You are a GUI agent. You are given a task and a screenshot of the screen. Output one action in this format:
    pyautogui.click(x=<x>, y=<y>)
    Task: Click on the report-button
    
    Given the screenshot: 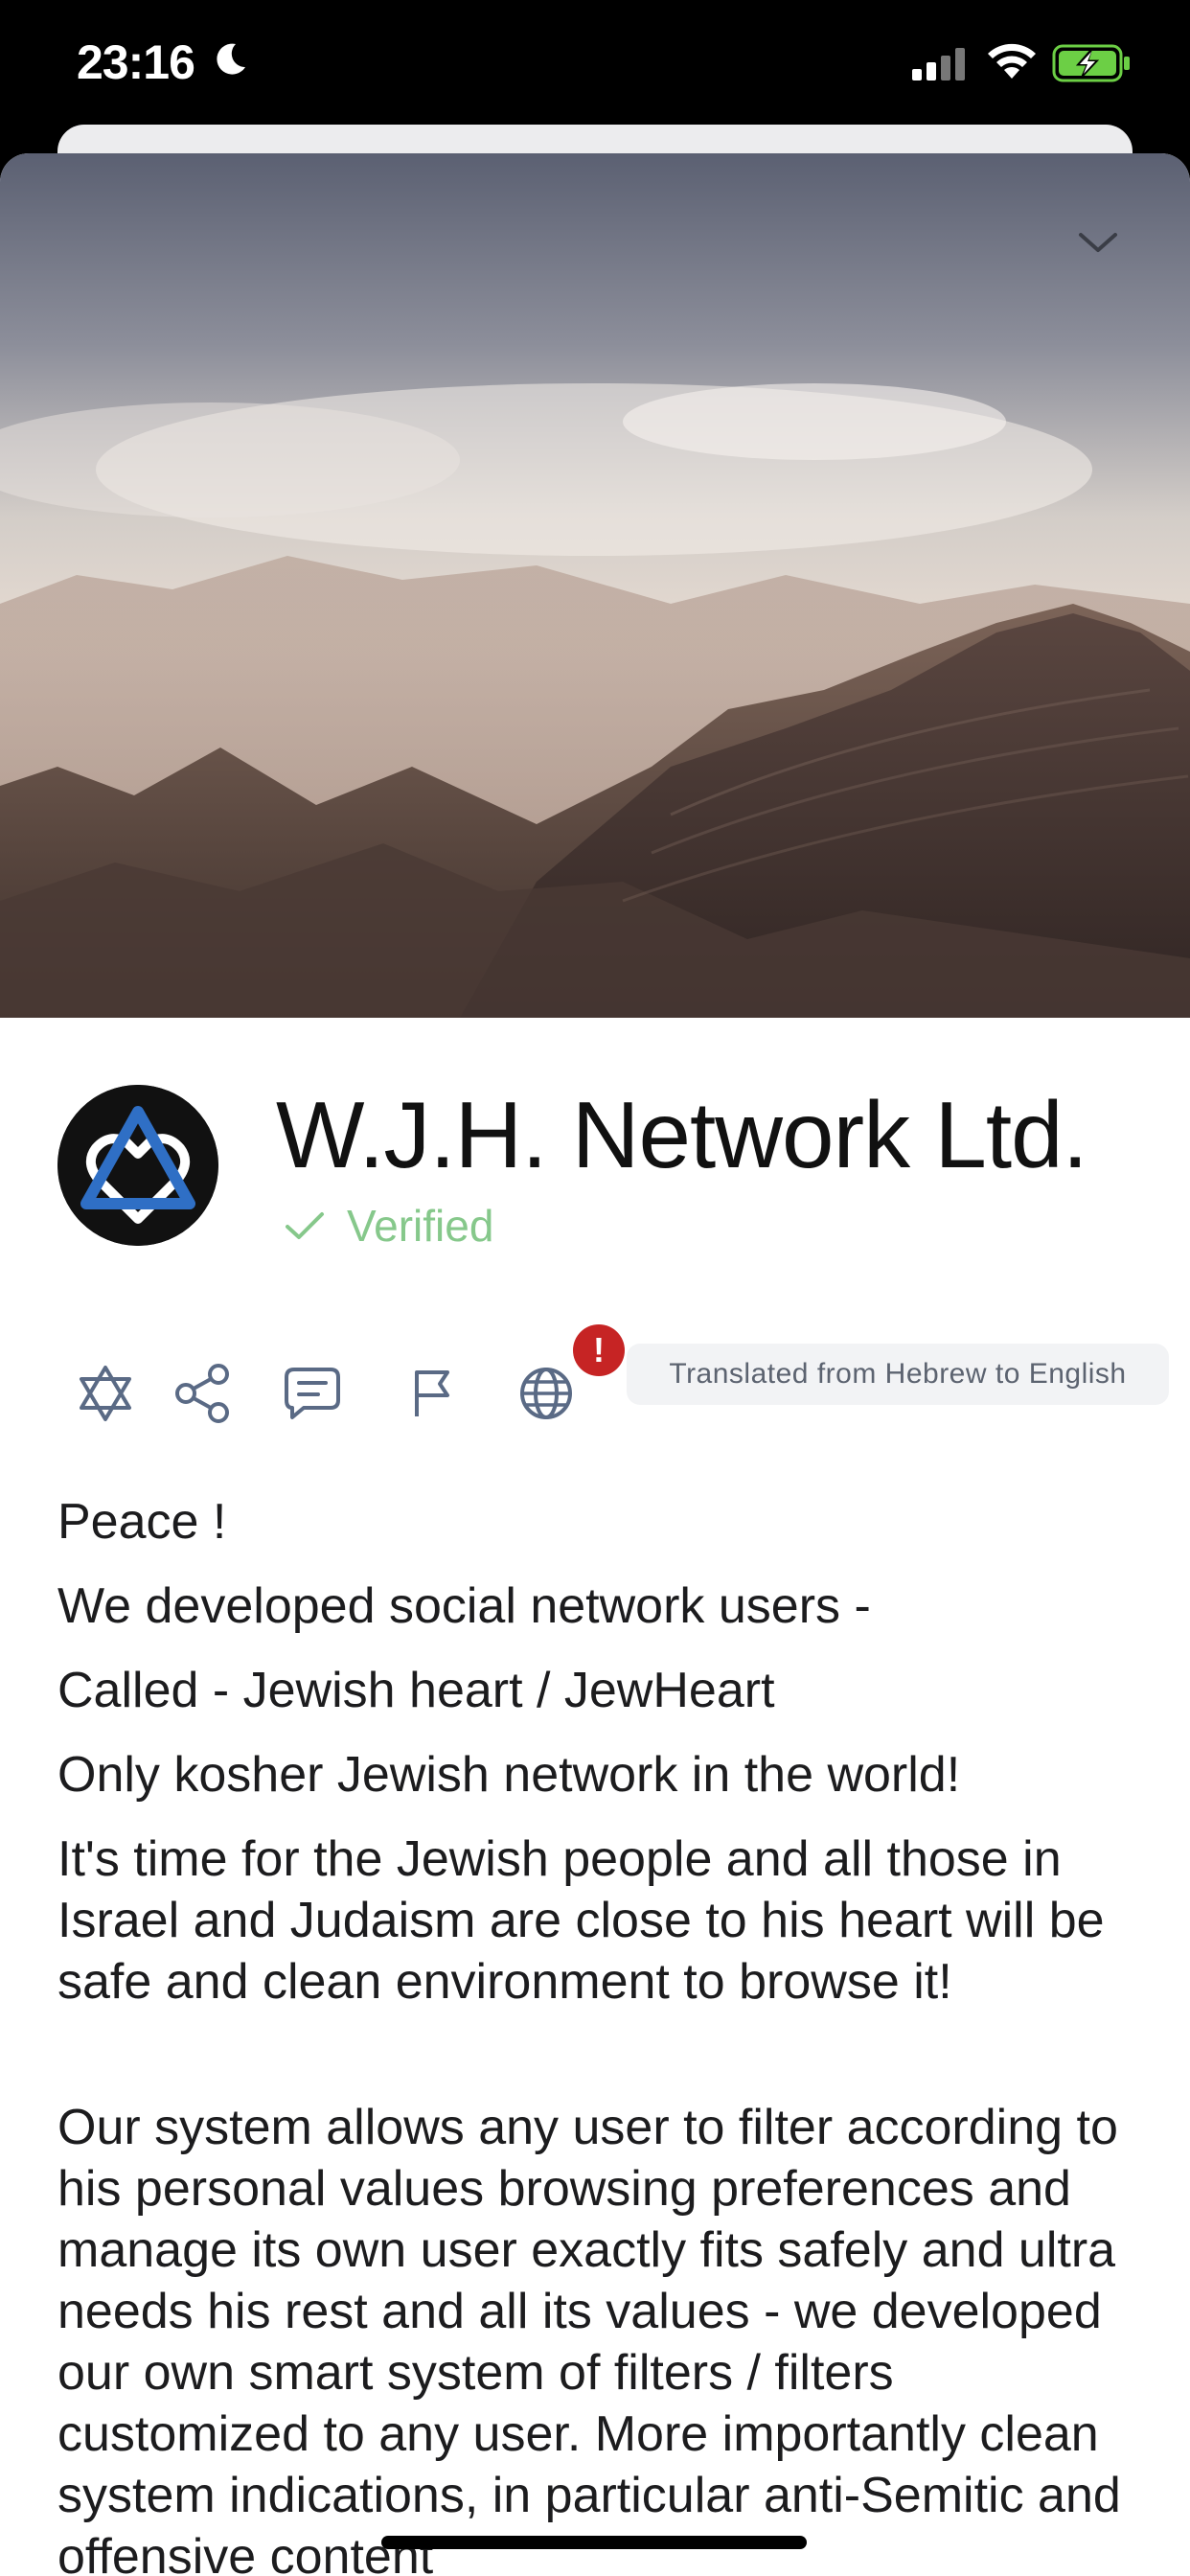 What is the action you would take?
    pyautogui.click(x=433, y=1393)
    